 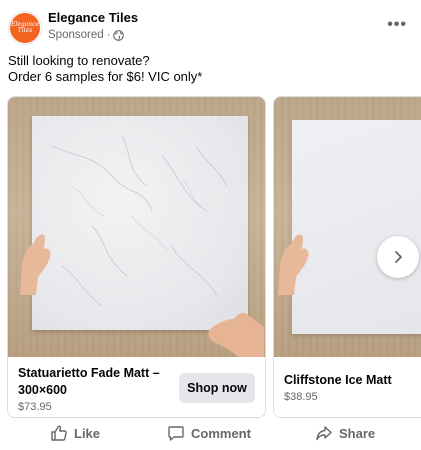 What do you see at coordinates (119, 35) in the screenshot?
I see `globe-icon` at bounding box center [119, 35].